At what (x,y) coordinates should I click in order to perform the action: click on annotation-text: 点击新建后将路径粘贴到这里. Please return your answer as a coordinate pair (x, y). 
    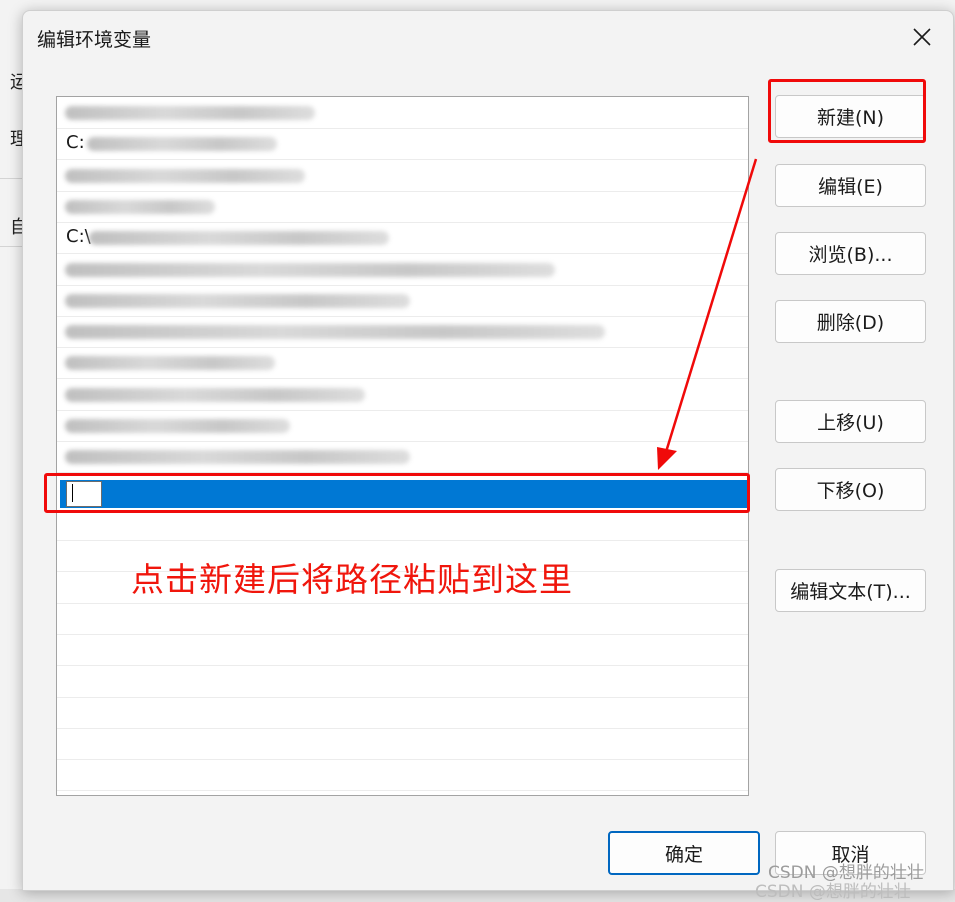
    Looking at the image, I should click on (352, 579).